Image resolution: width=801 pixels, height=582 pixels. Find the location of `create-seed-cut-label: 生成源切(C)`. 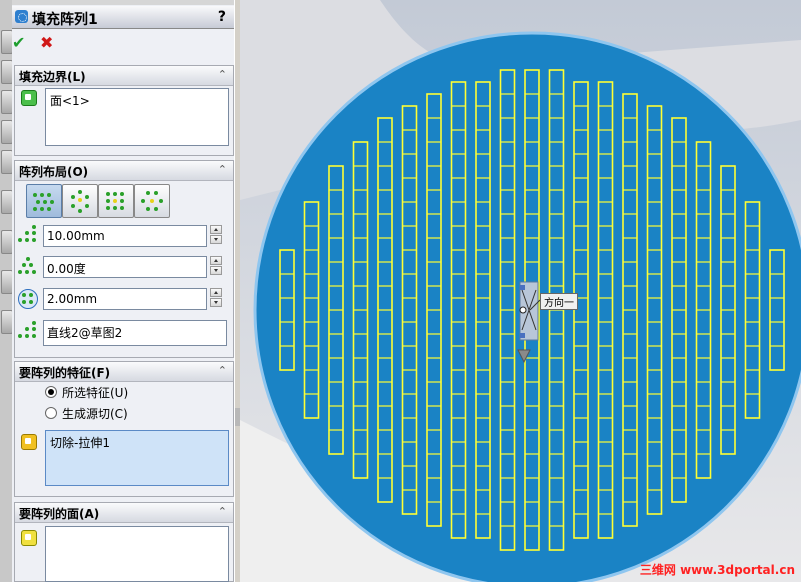

create-seed-cut-label: 生成源切(C) is located at coordinates (95, 413).